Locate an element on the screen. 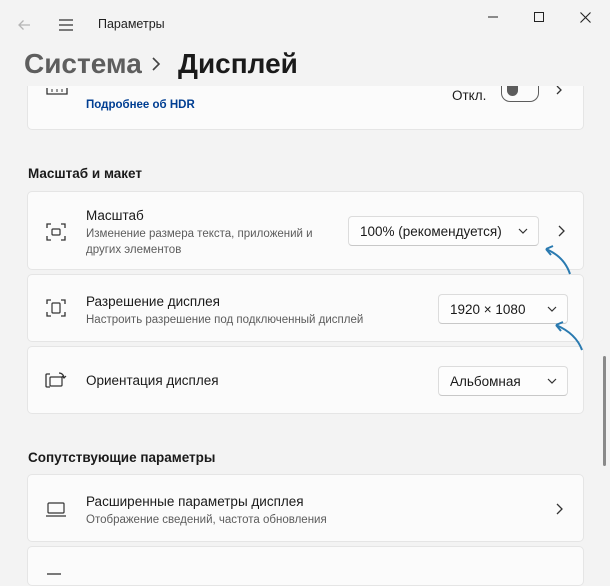 This screenshot has height=586, width=610. scale-subtitle-line1: Изменение размера текста, приложений и is located at coordinates (199, 234).